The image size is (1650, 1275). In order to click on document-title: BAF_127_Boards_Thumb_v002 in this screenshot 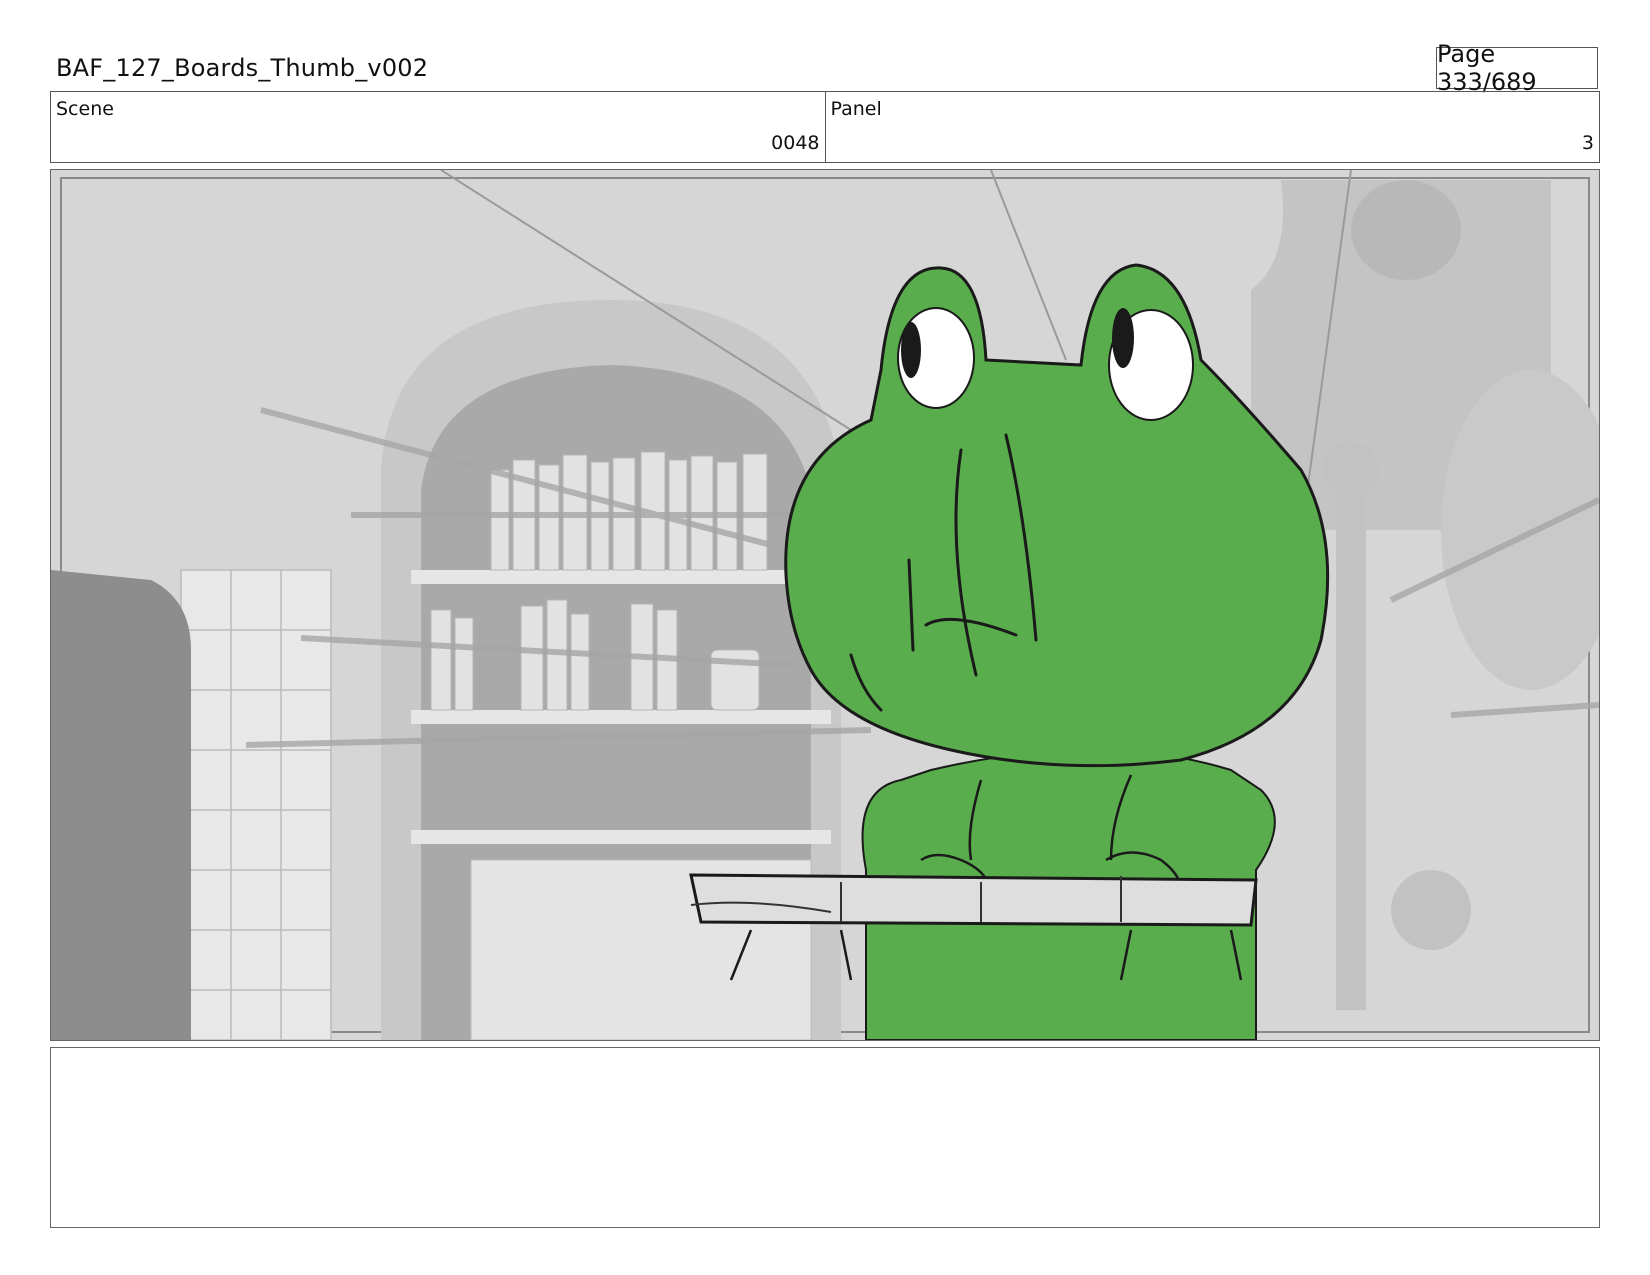, I will do `click(242, 68)`.